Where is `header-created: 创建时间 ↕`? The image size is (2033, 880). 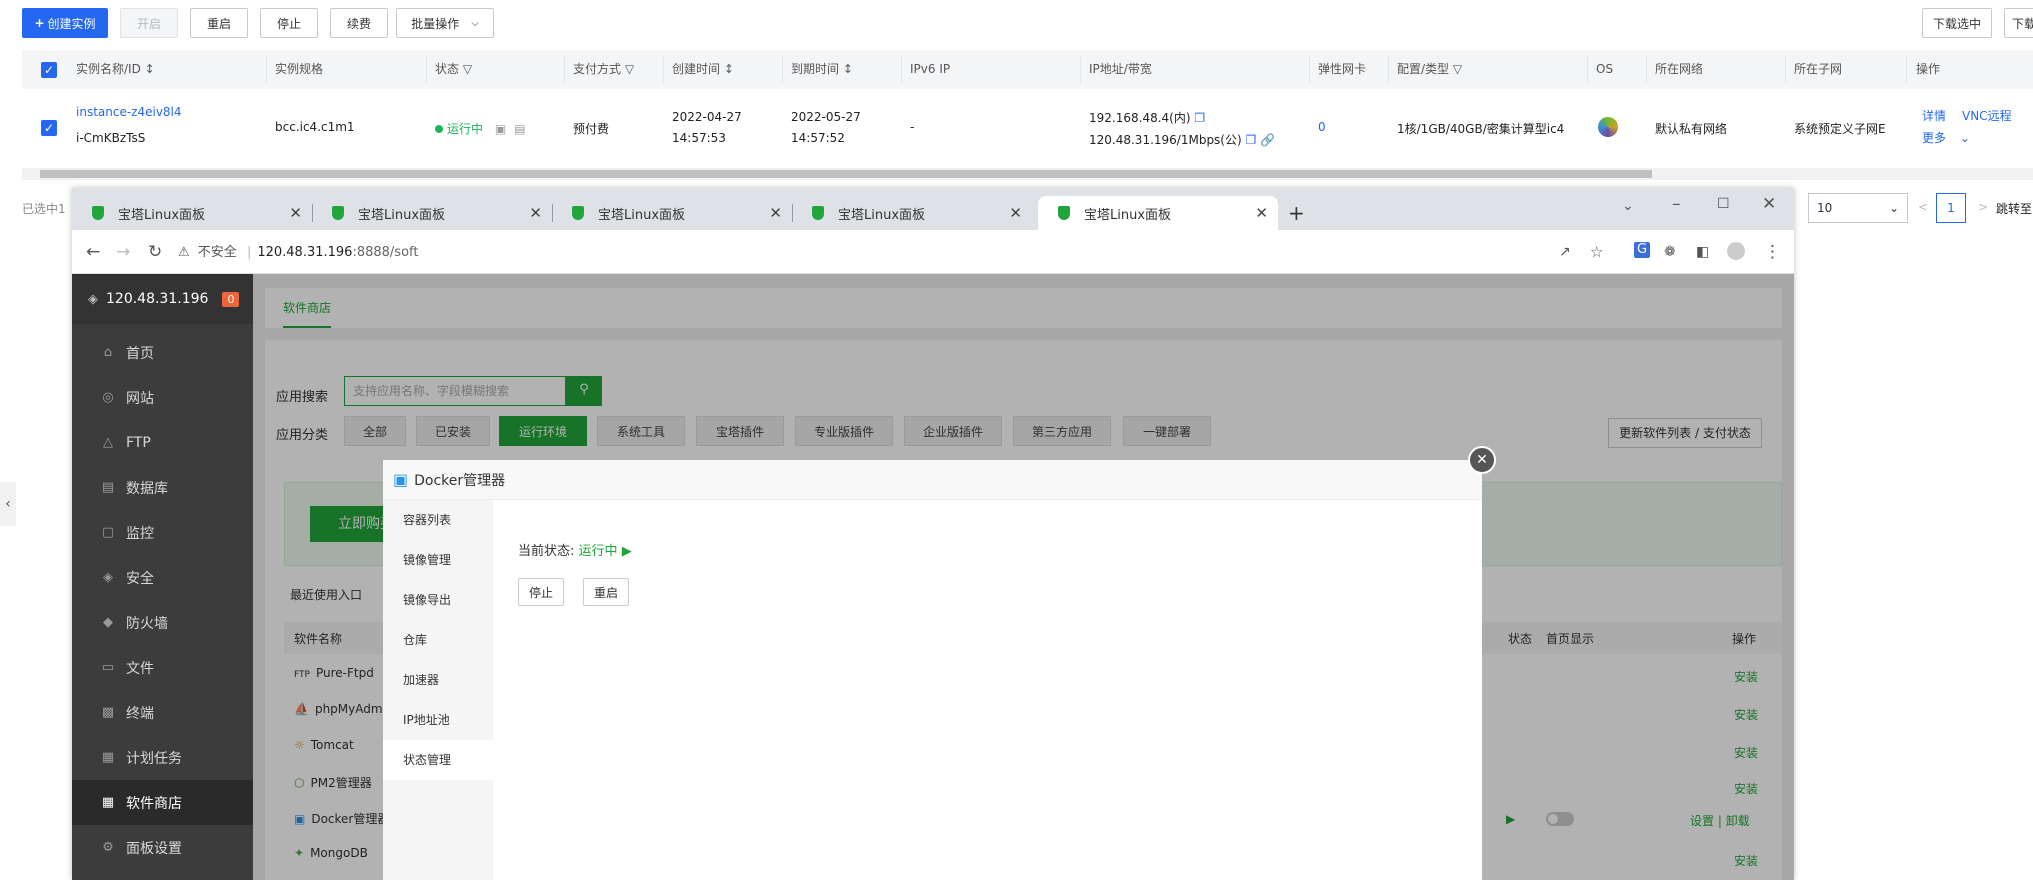
header-created: 创建时间 ↕ is located at coordinates (703, 69).